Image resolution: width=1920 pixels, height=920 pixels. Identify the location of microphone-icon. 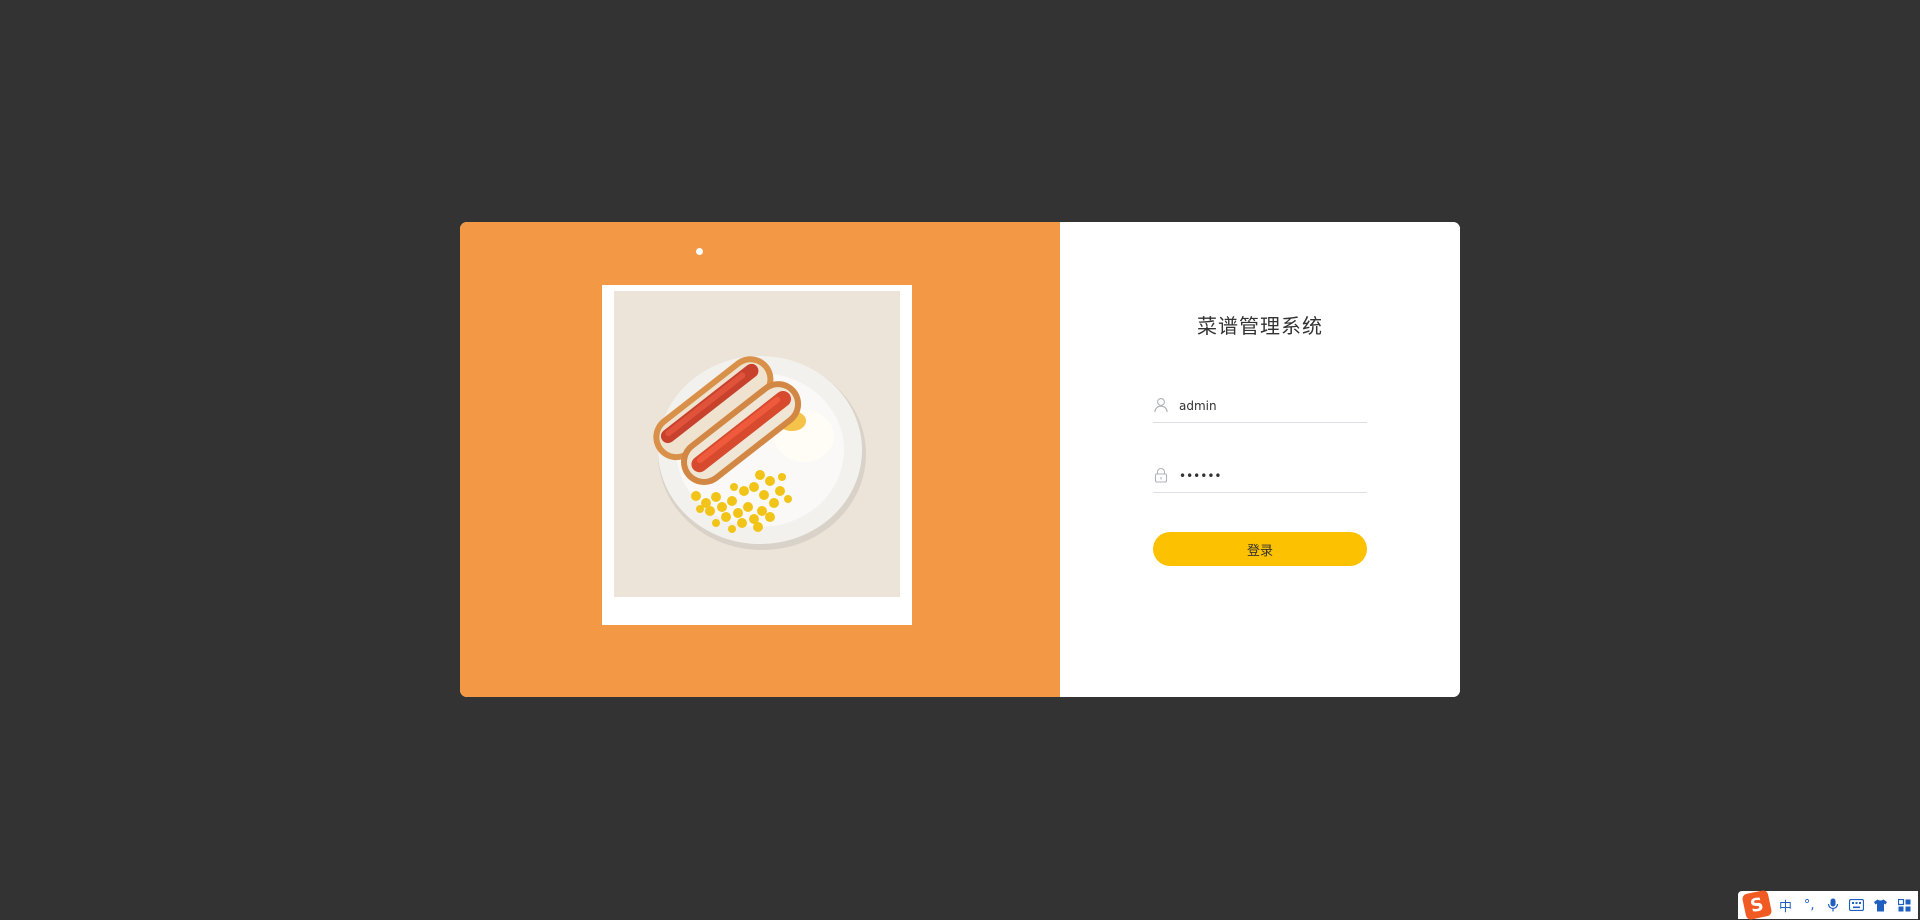
(1833, 905).